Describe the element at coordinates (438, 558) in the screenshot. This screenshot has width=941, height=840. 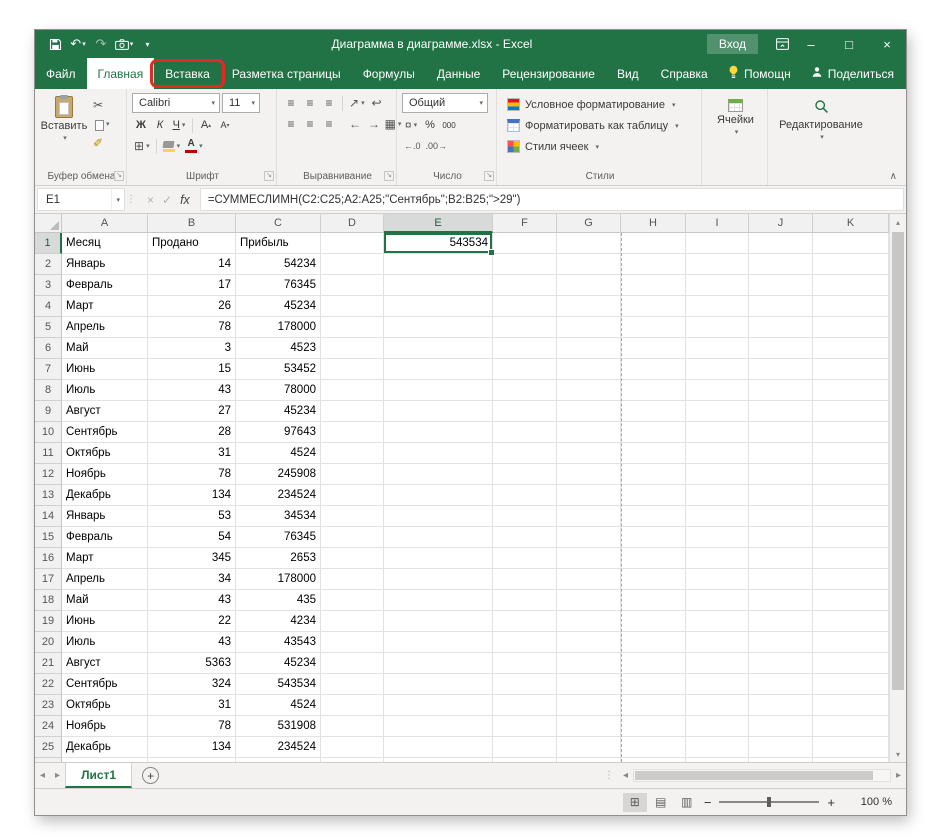
I see `cell-E16` at that location.